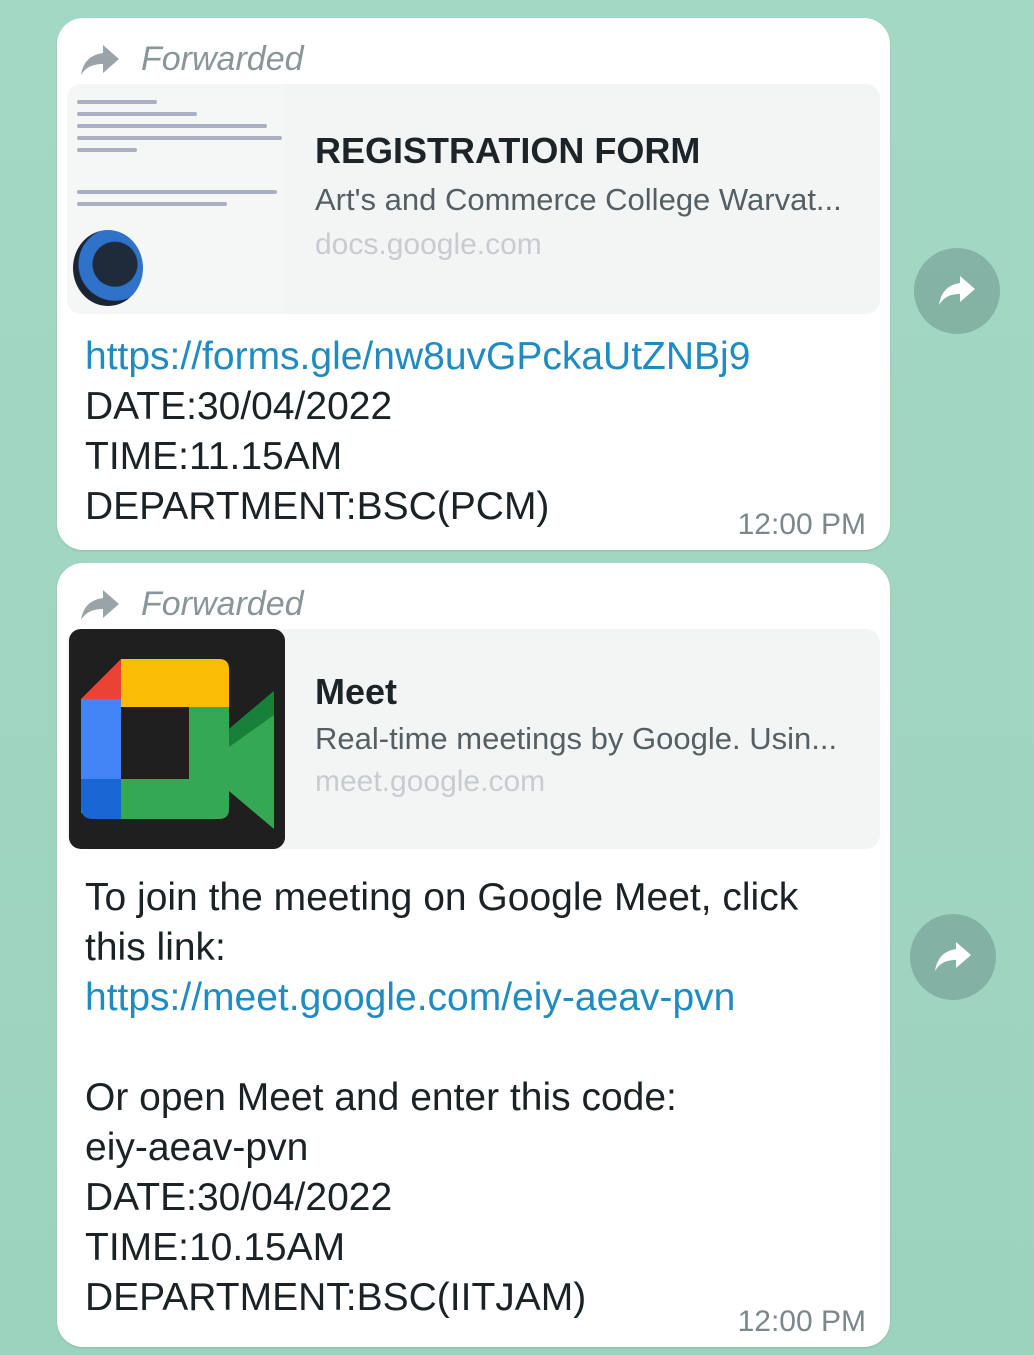 This screenshot has height=1355, width=1034. Describe the element at coordinates (214, 456) in the screenshot. I see `time-line: TIME:11.15AM` at that location.